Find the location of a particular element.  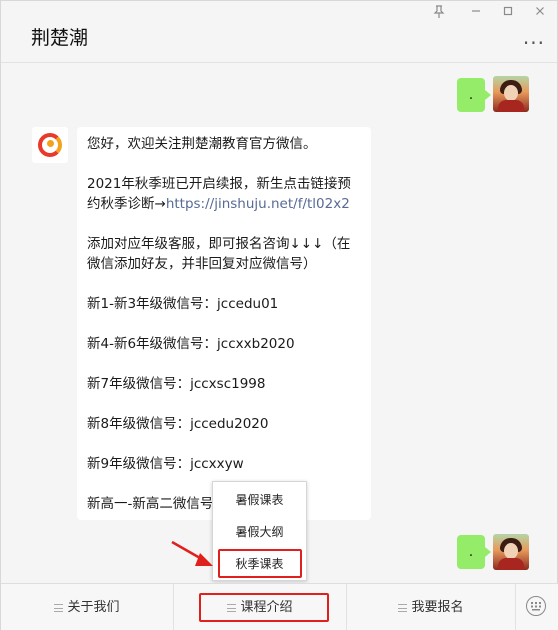

message-line: 新9年级微信号：jccxxyw is located at coordinates (165, 464).